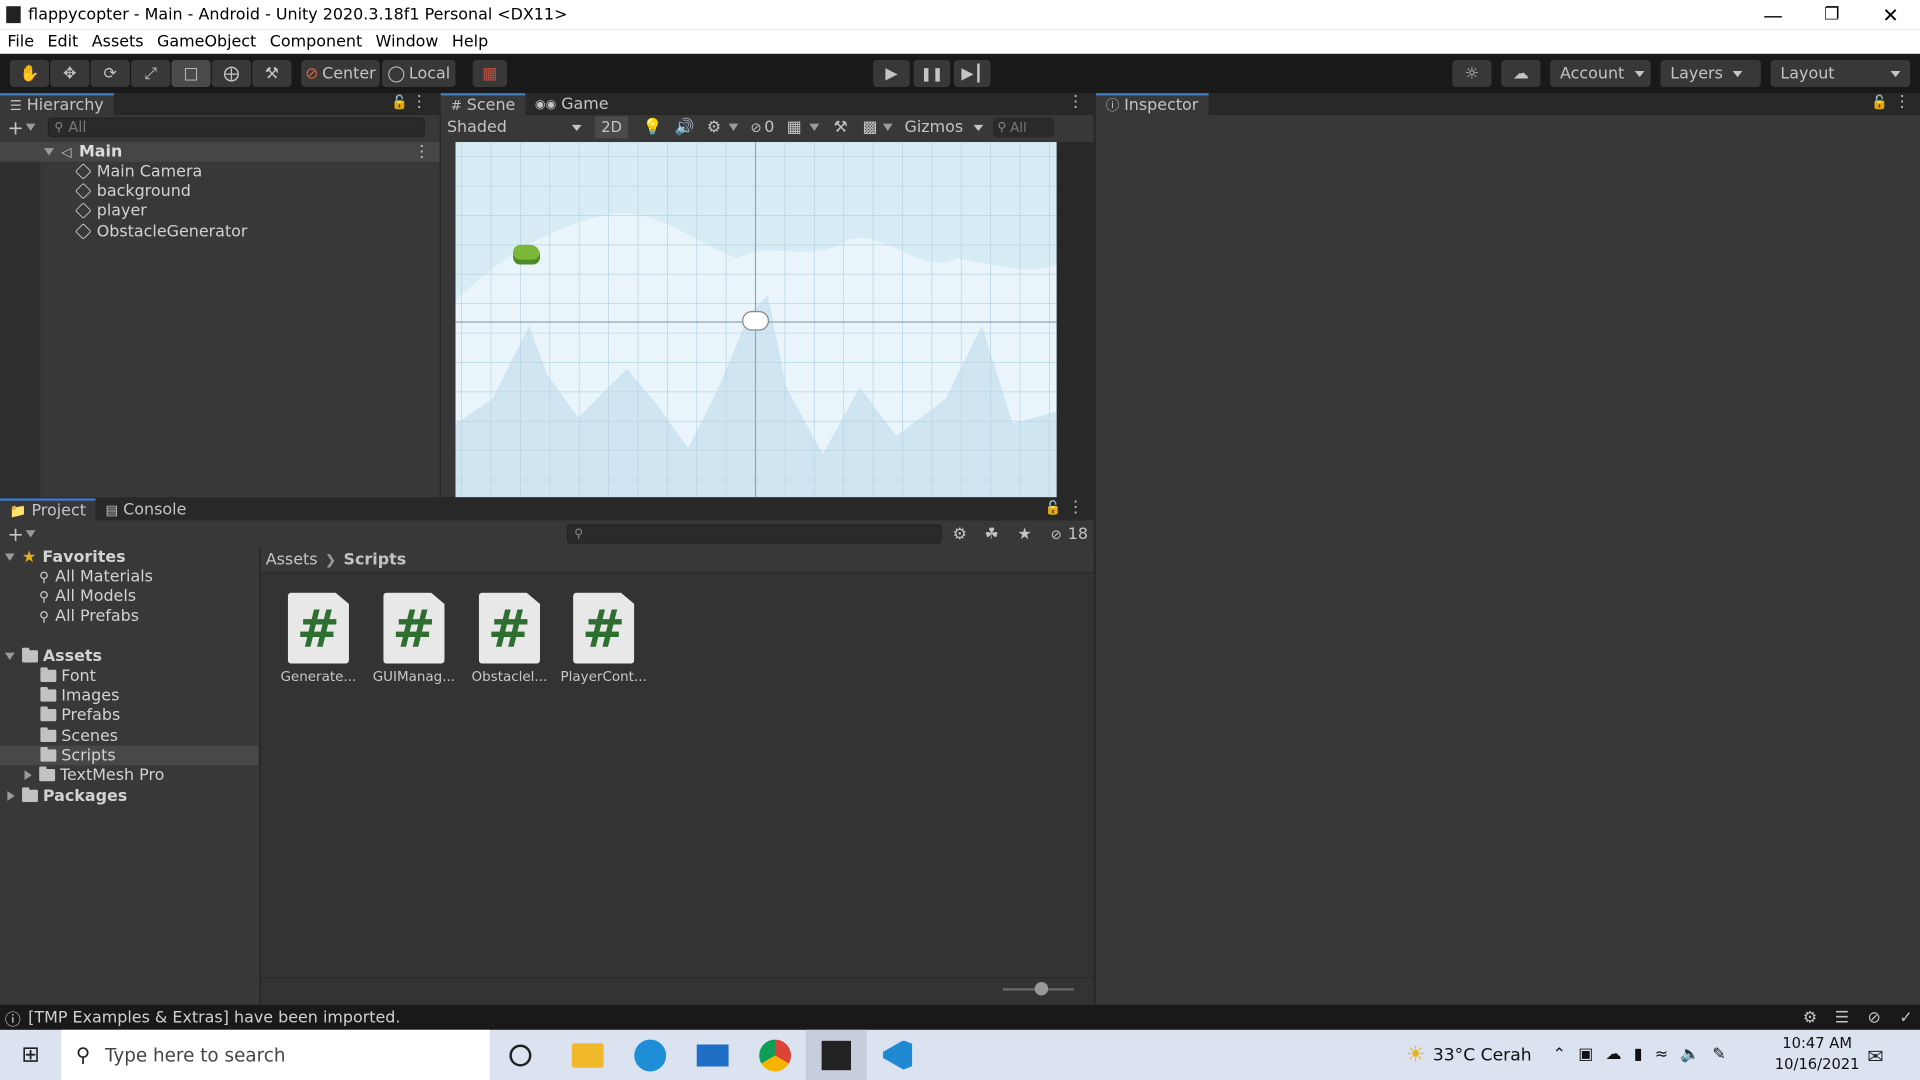  I want to click on layout-dropdown: Layout, so click(1840, 73).